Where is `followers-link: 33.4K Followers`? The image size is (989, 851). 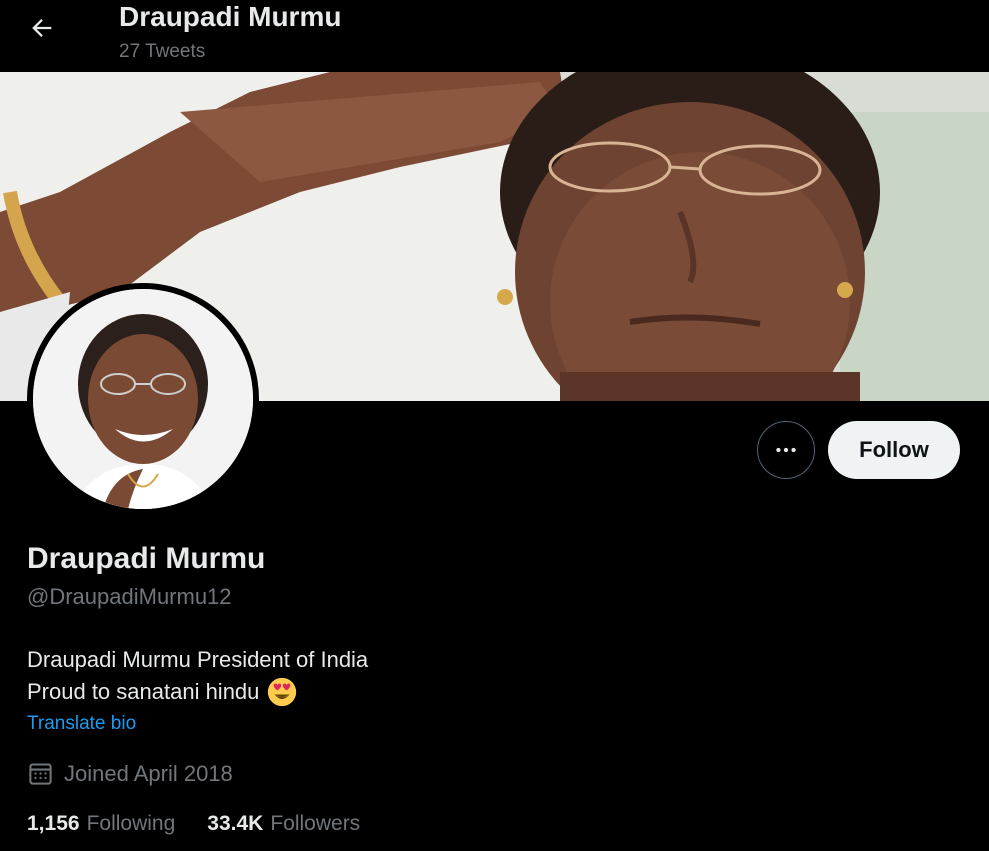
followers-link: 33.4K Followers is located at coordinates (283, 824).